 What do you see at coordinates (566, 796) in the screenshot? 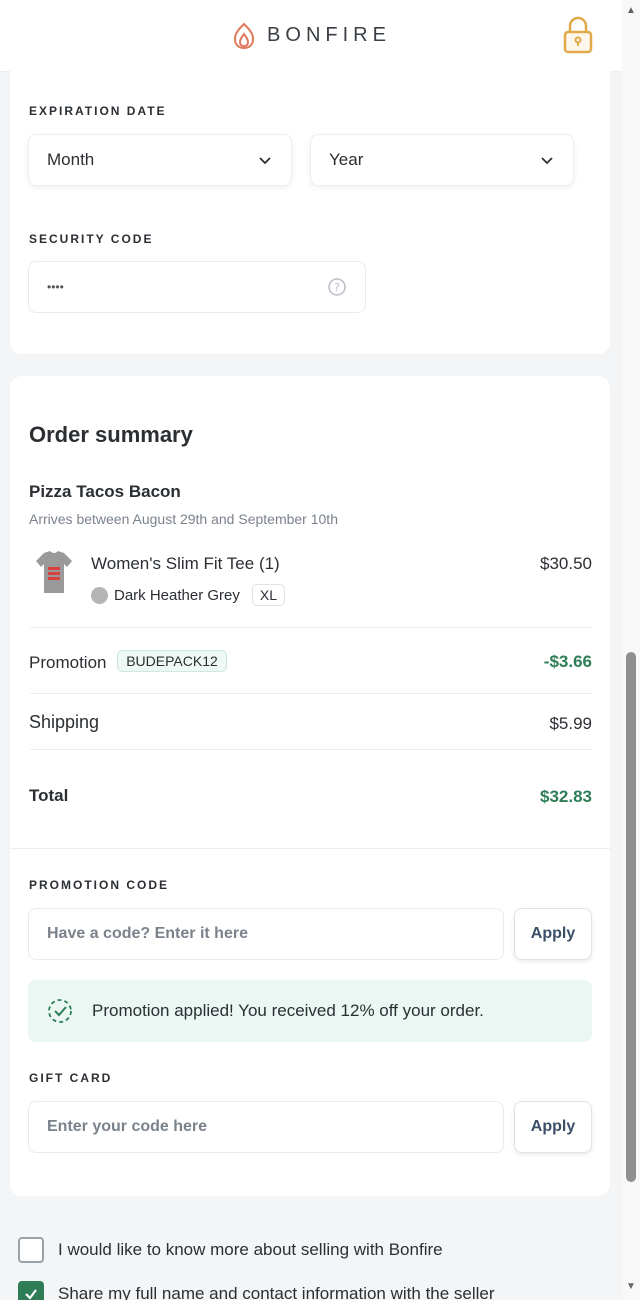
I see `total-amount: $32.83` at bounding box center [566, 796].